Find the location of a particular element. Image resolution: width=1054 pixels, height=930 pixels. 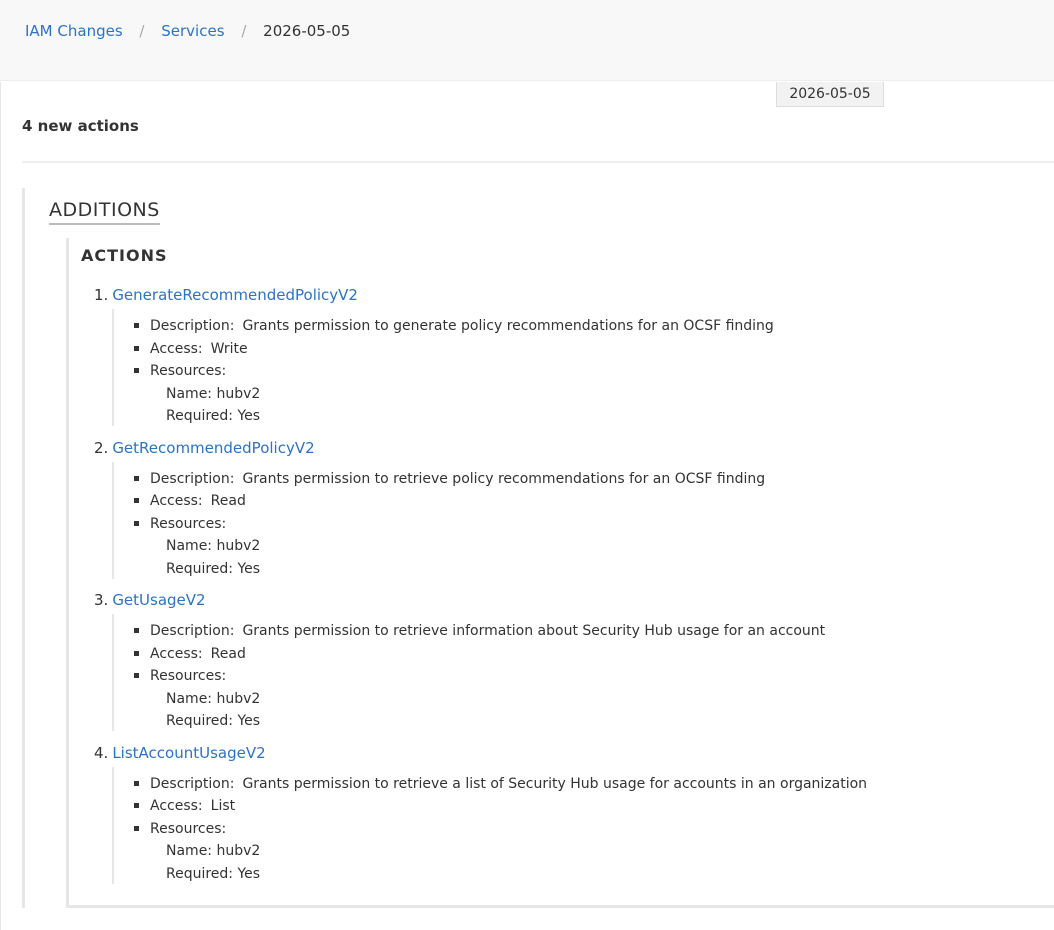

additions-title: ADDITIONS is located at coordinates (104, 211).